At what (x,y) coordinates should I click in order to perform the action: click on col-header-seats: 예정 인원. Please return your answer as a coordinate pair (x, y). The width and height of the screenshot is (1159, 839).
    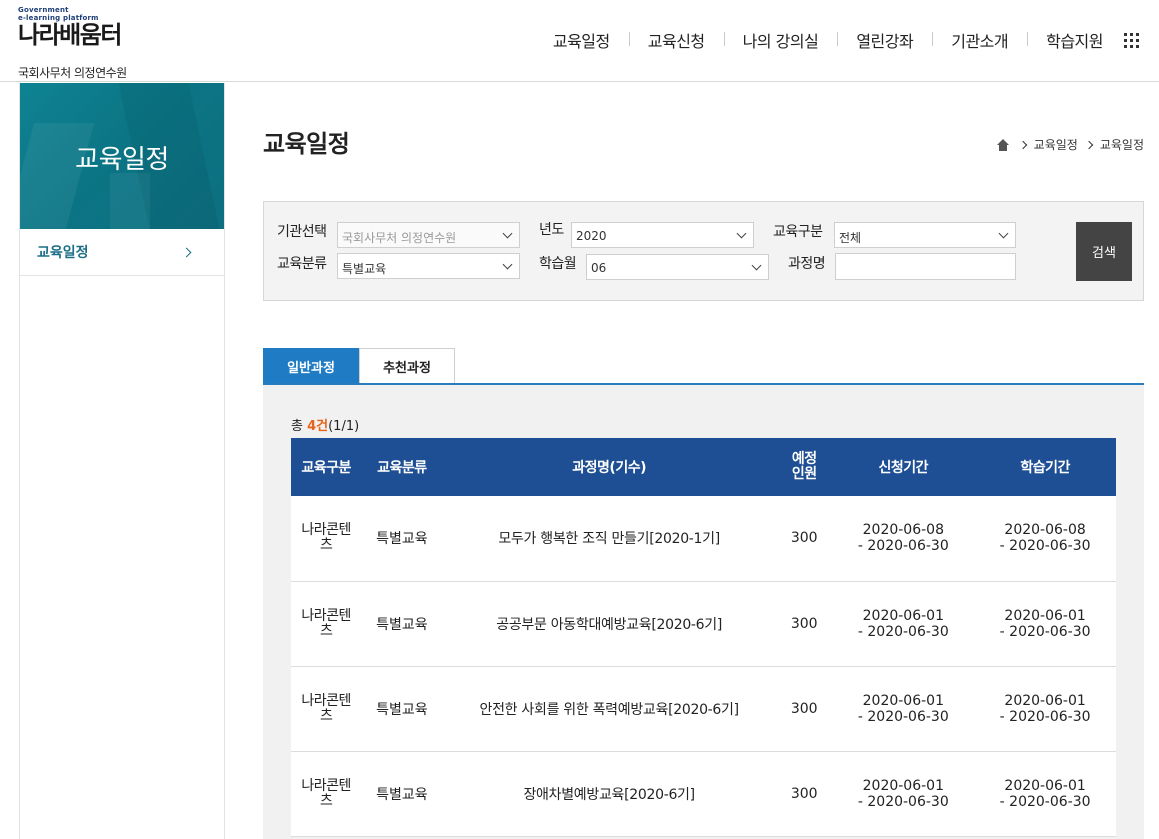
    Looking at the image, I should click on (804, 467).